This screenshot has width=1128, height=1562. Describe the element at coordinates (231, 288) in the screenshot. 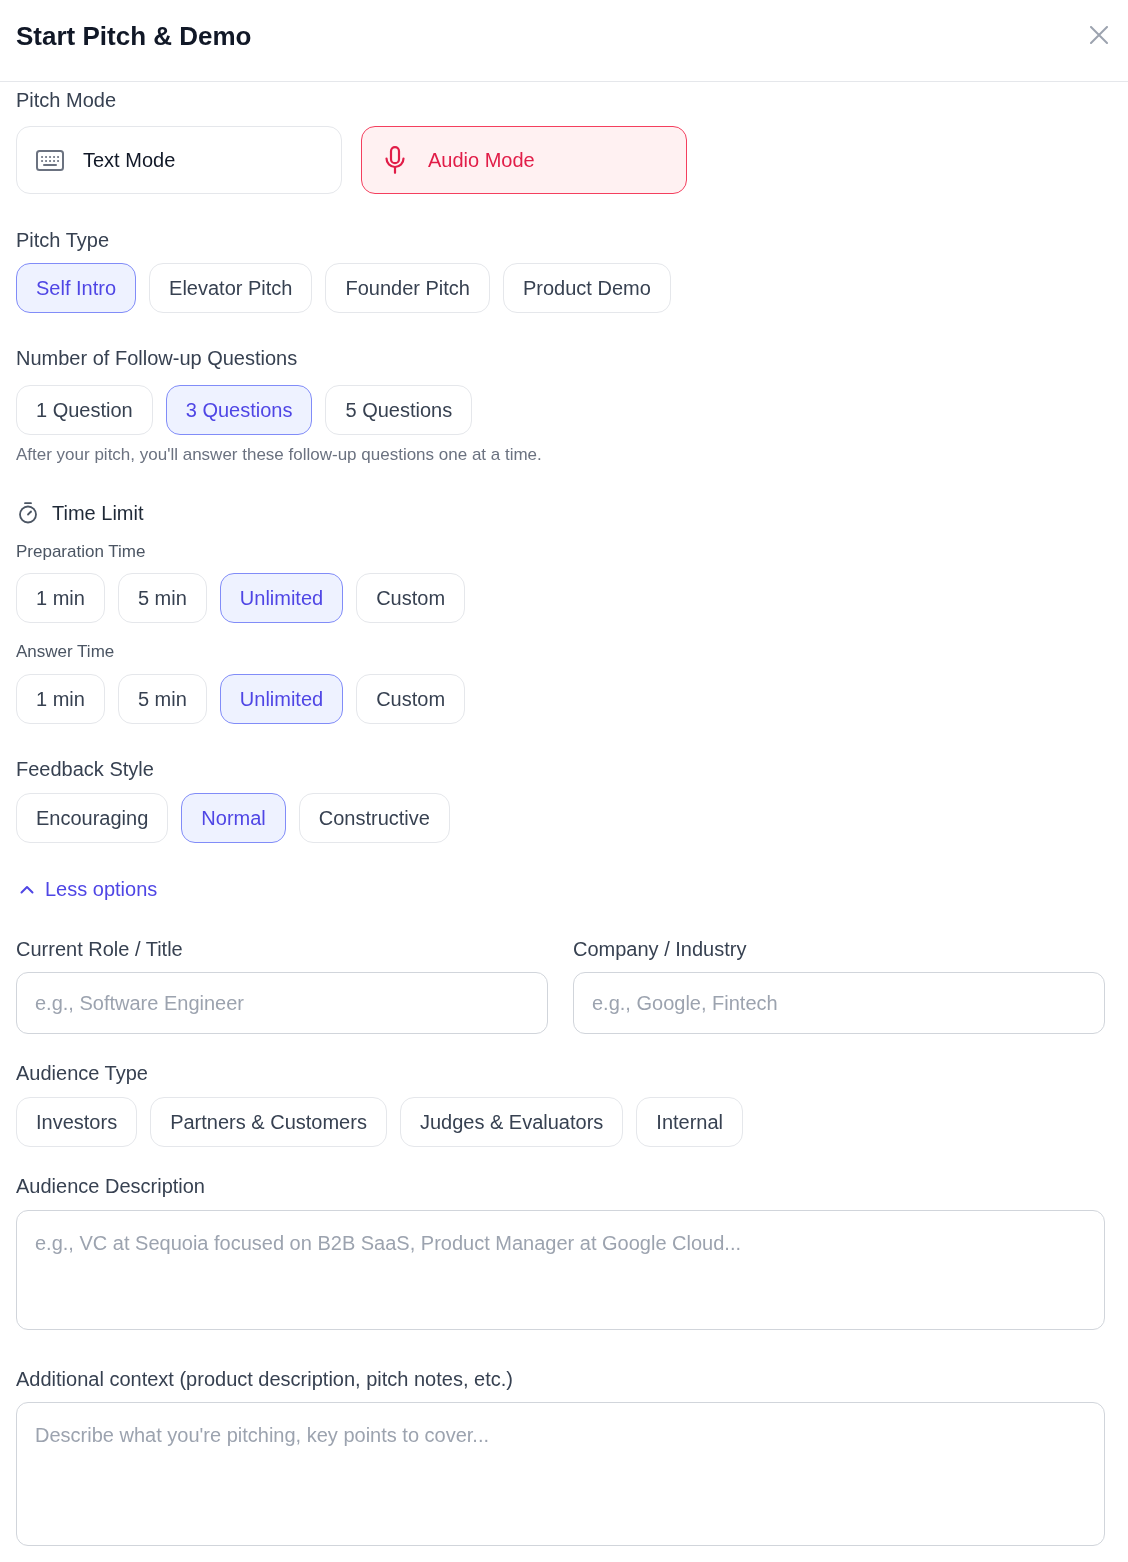

I see `pitch-type-option: Elevator Pitch` at that location.